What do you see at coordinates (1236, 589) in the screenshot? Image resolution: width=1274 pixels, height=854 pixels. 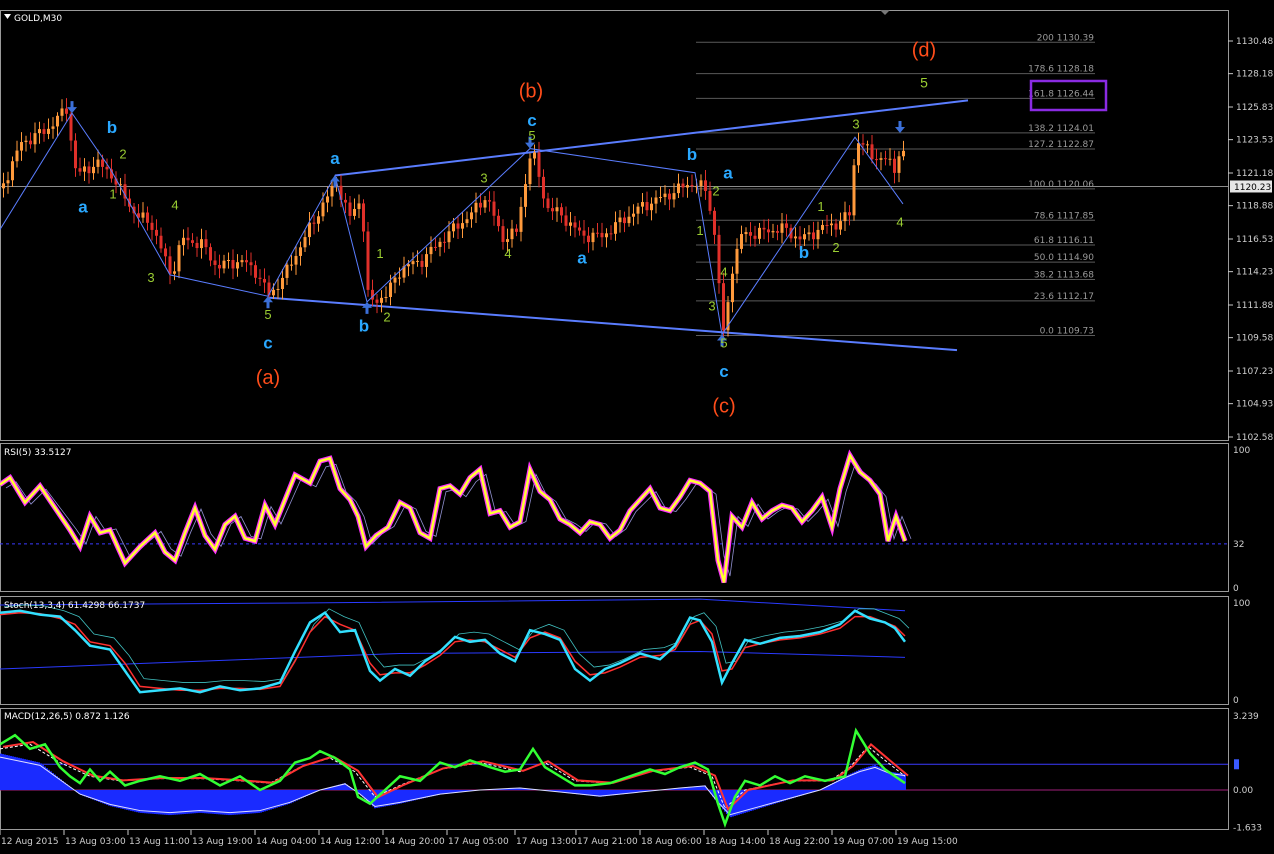 I see `rsi-tick-label: 0` at bounding box center [1236, 589].